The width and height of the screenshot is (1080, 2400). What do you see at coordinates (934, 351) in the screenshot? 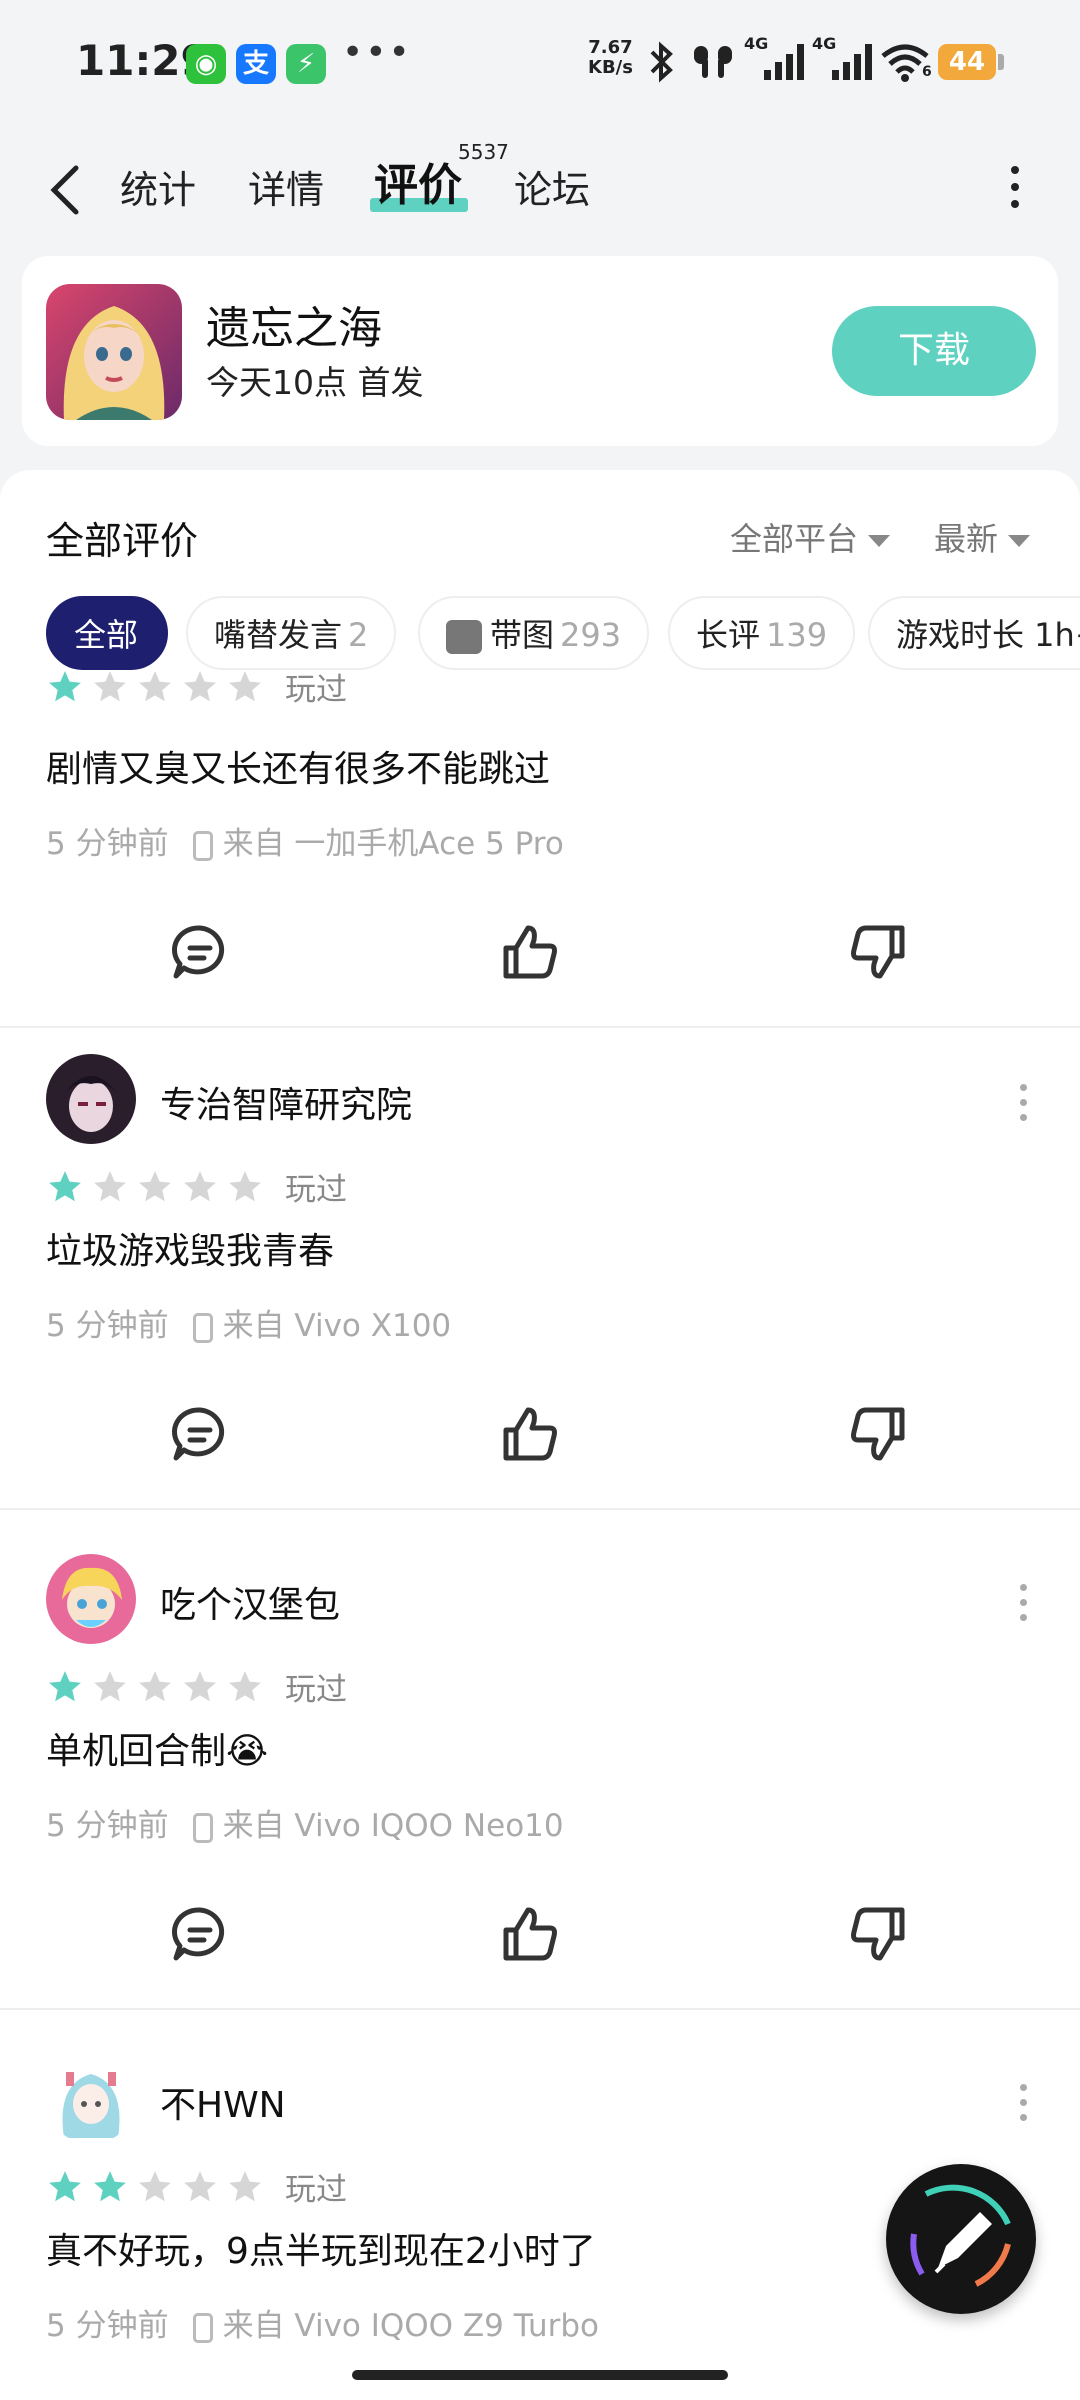
I see `download-button: 下载` at bounding box center [934, 351].